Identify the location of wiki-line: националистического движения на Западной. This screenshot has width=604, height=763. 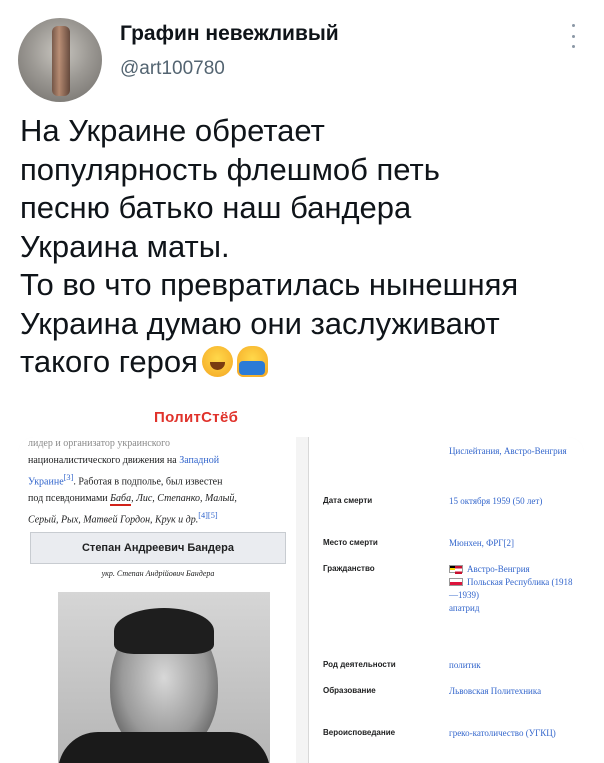
(159, 460).